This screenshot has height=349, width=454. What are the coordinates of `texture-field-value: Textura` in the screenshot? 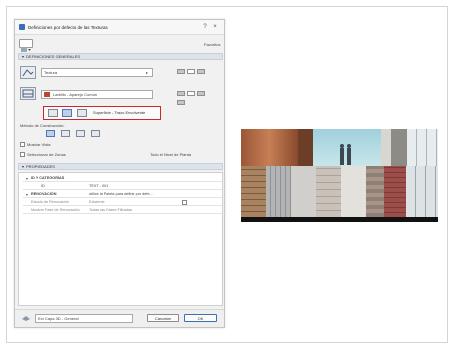 It's located at (51, 72).